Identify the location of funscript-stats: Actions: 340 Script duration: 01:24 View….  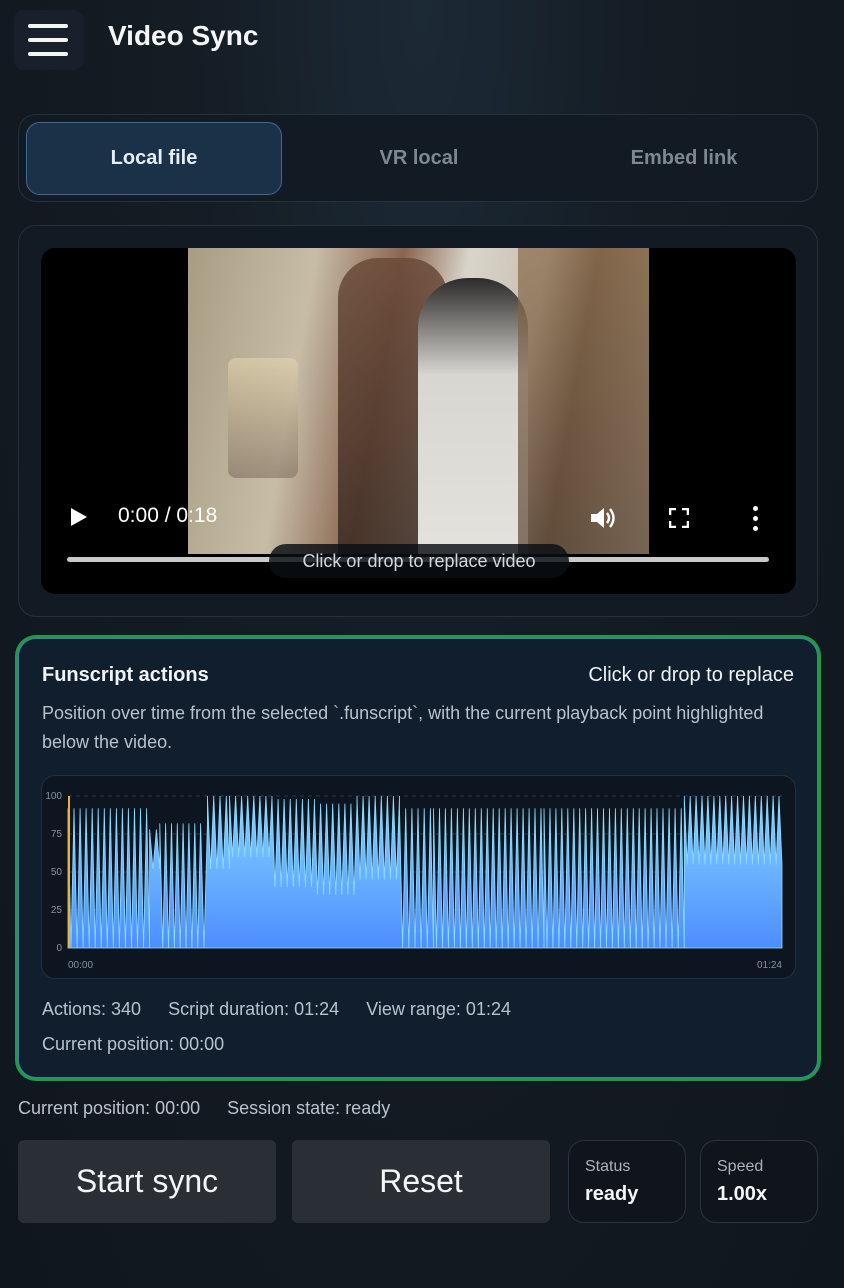
(287, 1009).